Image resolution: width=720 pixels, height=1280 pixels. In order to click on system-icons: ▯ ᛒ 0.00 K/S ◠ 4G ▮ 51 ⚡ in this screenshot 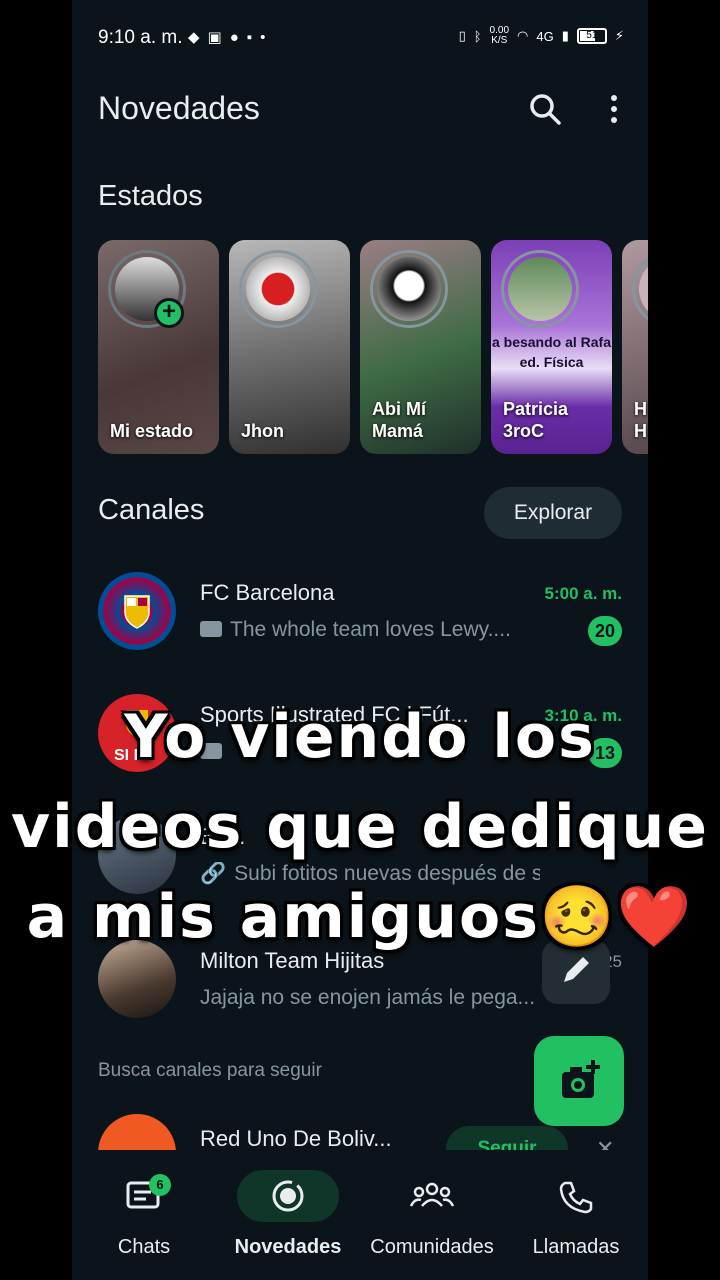, I will do `click(541, 36)`.